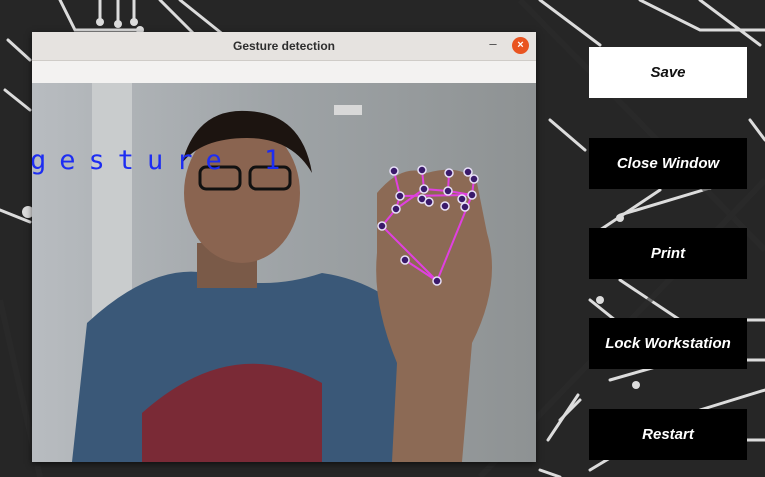 This screenshot has height=477, width=765. What do you see at coordinates (520, 45) in the screenshot?
I see `close-icon: ×` at bounding box center [520, 45].